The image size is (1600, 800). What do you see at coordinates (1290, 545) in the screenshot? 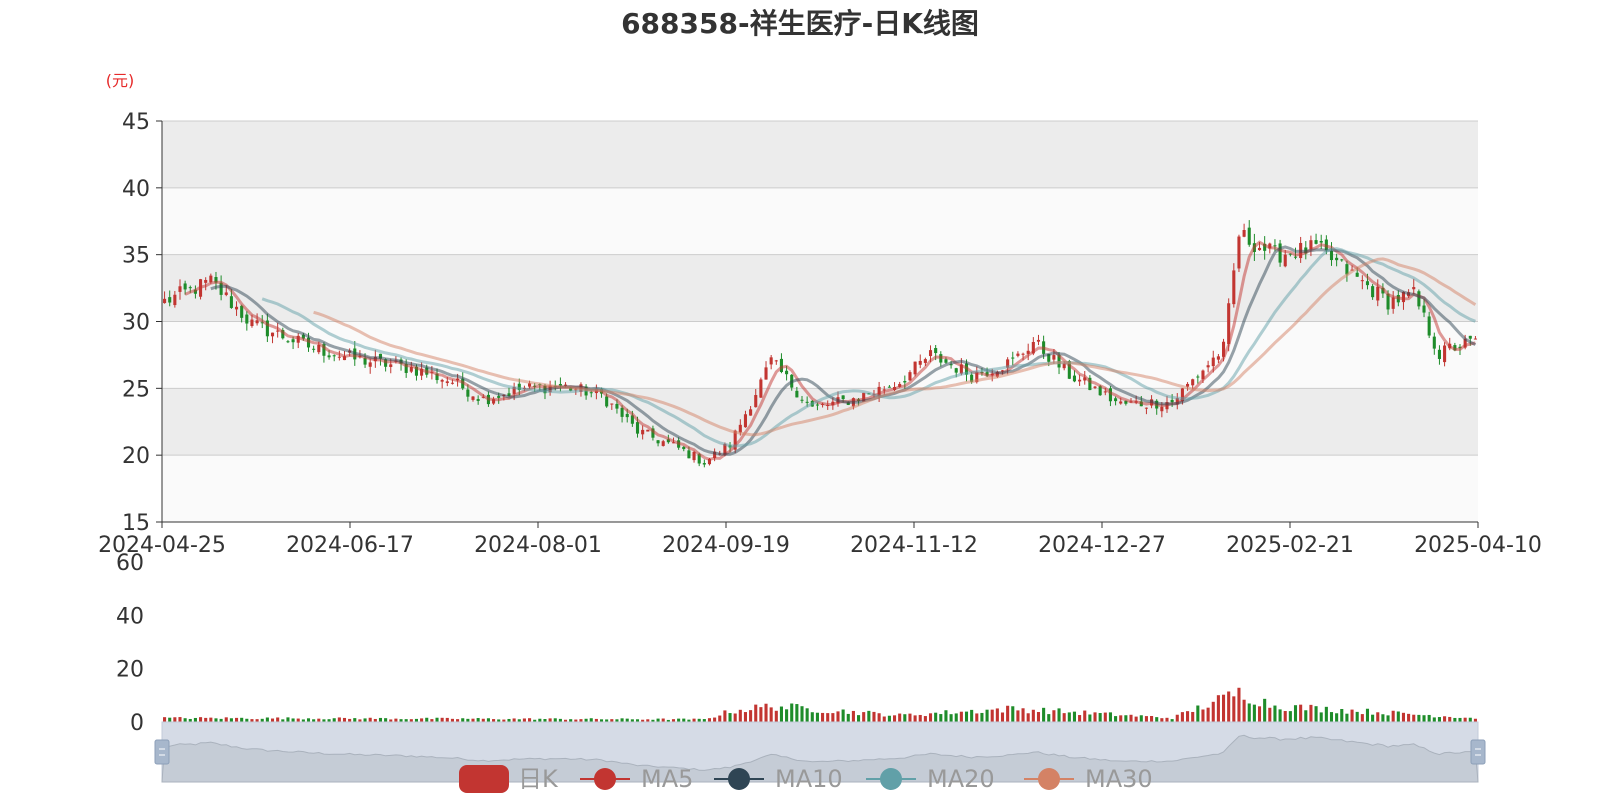
I see `x-tick-label: 2025-02-21` at bounding box center [1290, 545].